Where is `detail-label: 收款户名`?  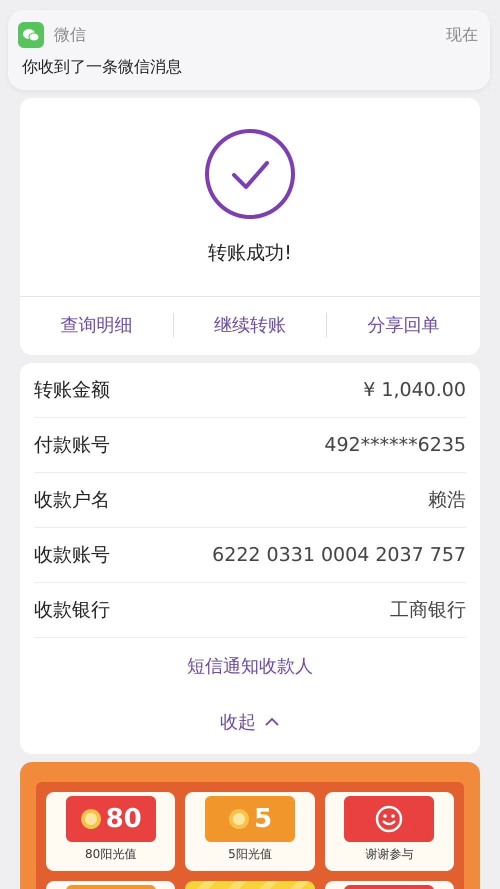 detail-label: 收款户名 is located at coordinates (72, 500).